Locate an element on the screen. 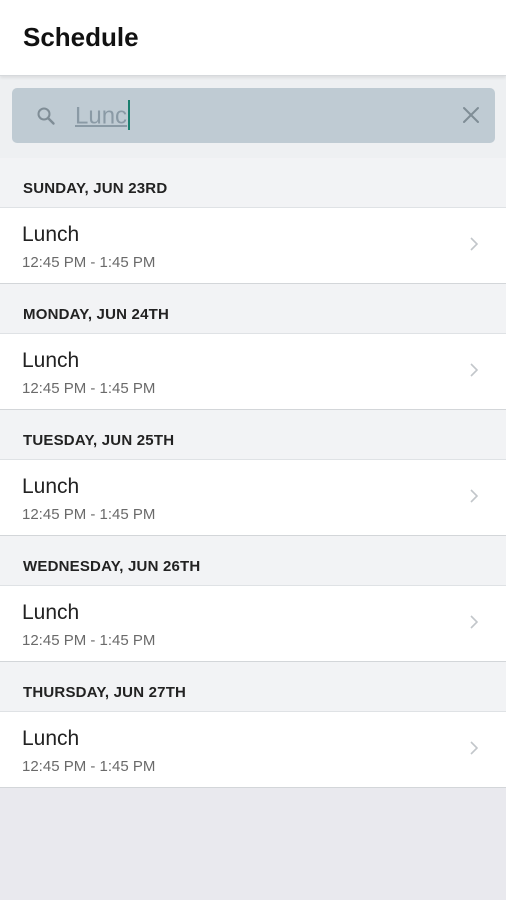 The height and width of the screenshot is (900, 506). section-header-thursday: THURSDAY, JUN 27TH is located at coordinates (253, 687).